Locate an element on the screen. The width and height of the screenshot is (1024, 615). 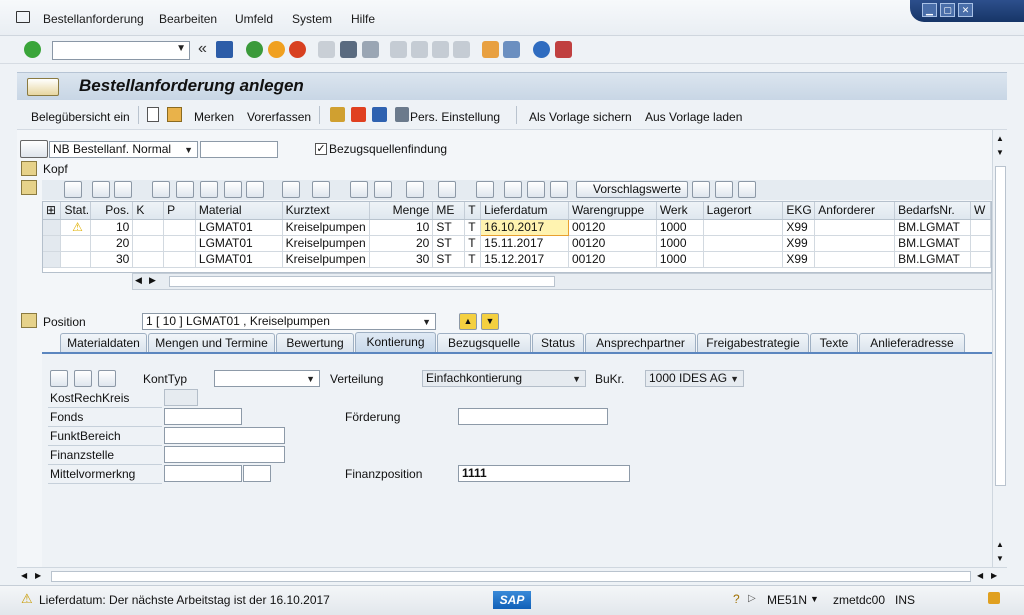
scroll-left-icon: ◀ is located at coordinates (24, 575).